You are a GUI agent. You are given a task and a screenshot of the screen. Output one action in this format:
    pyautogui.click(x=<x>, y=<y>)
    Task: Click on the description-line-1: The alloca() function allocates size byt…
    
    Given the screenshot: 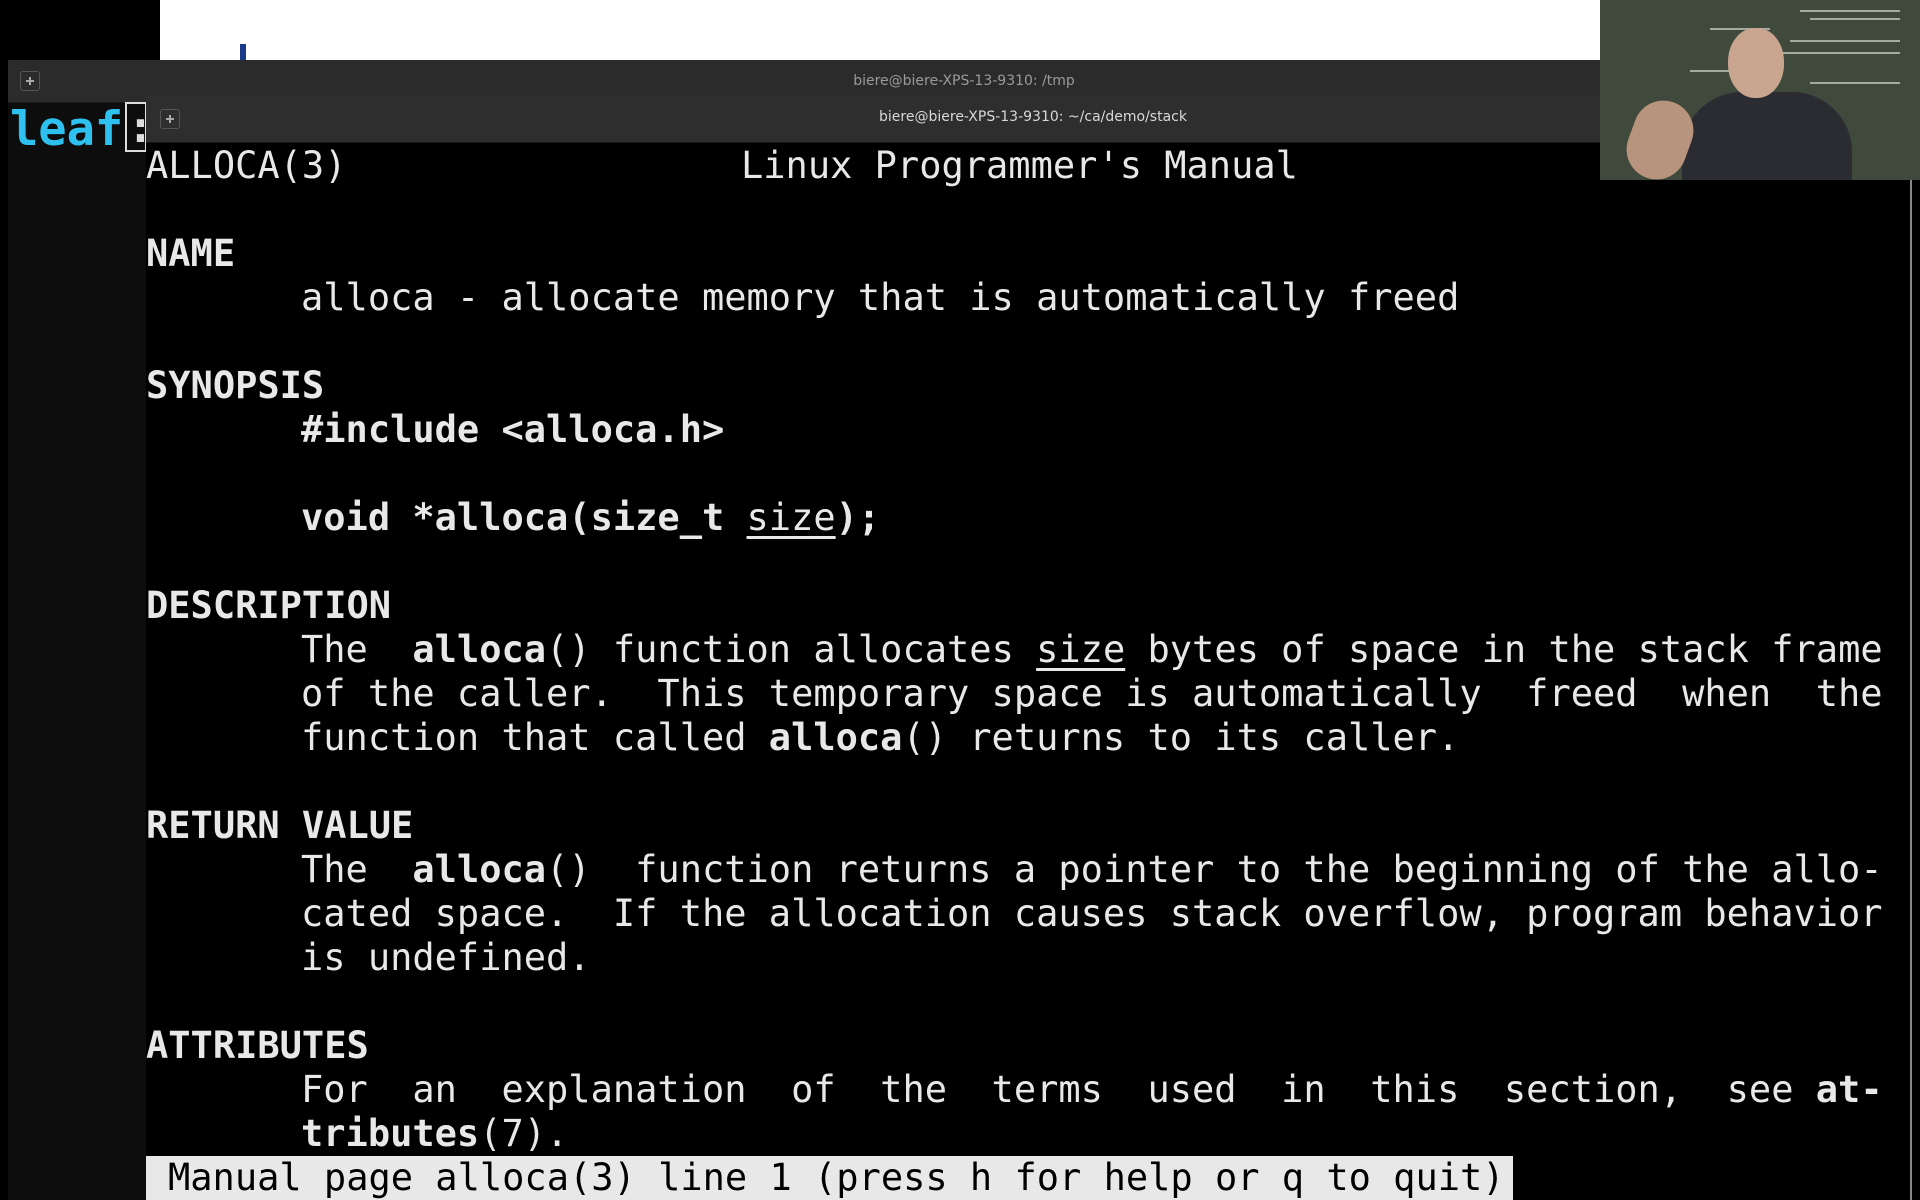 What is the action you would take?
    pyautogui.click(x=1092, y=650)
    